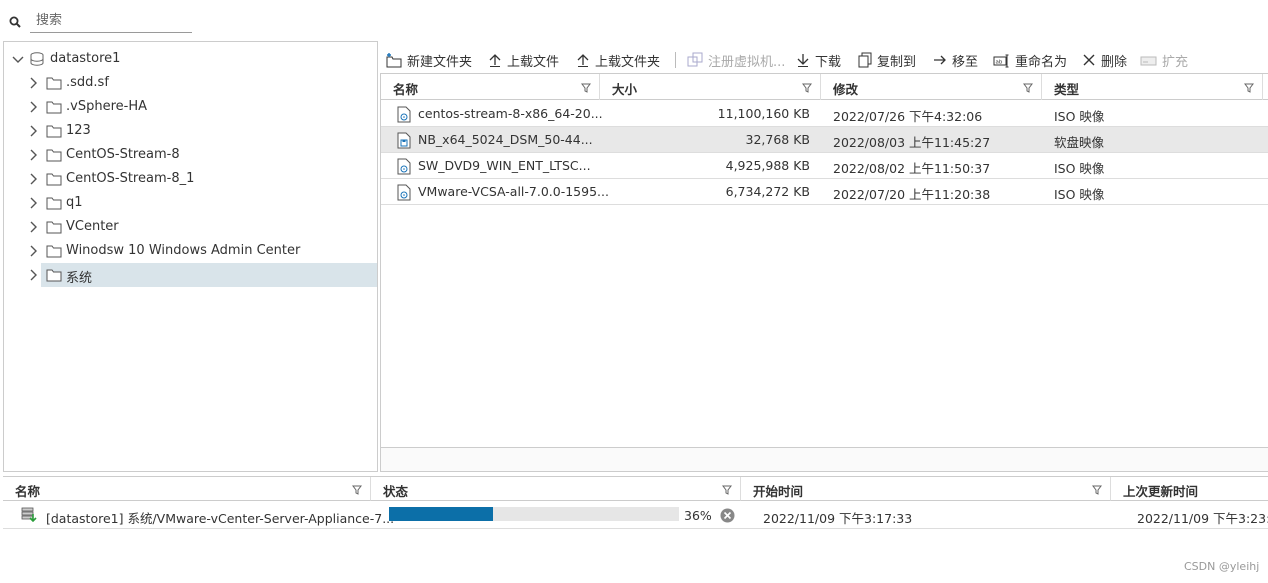 The width and height of the screenshot is (1268, 583). I want to click on tree-root-datastore1: datastore1, so click(190, 59).